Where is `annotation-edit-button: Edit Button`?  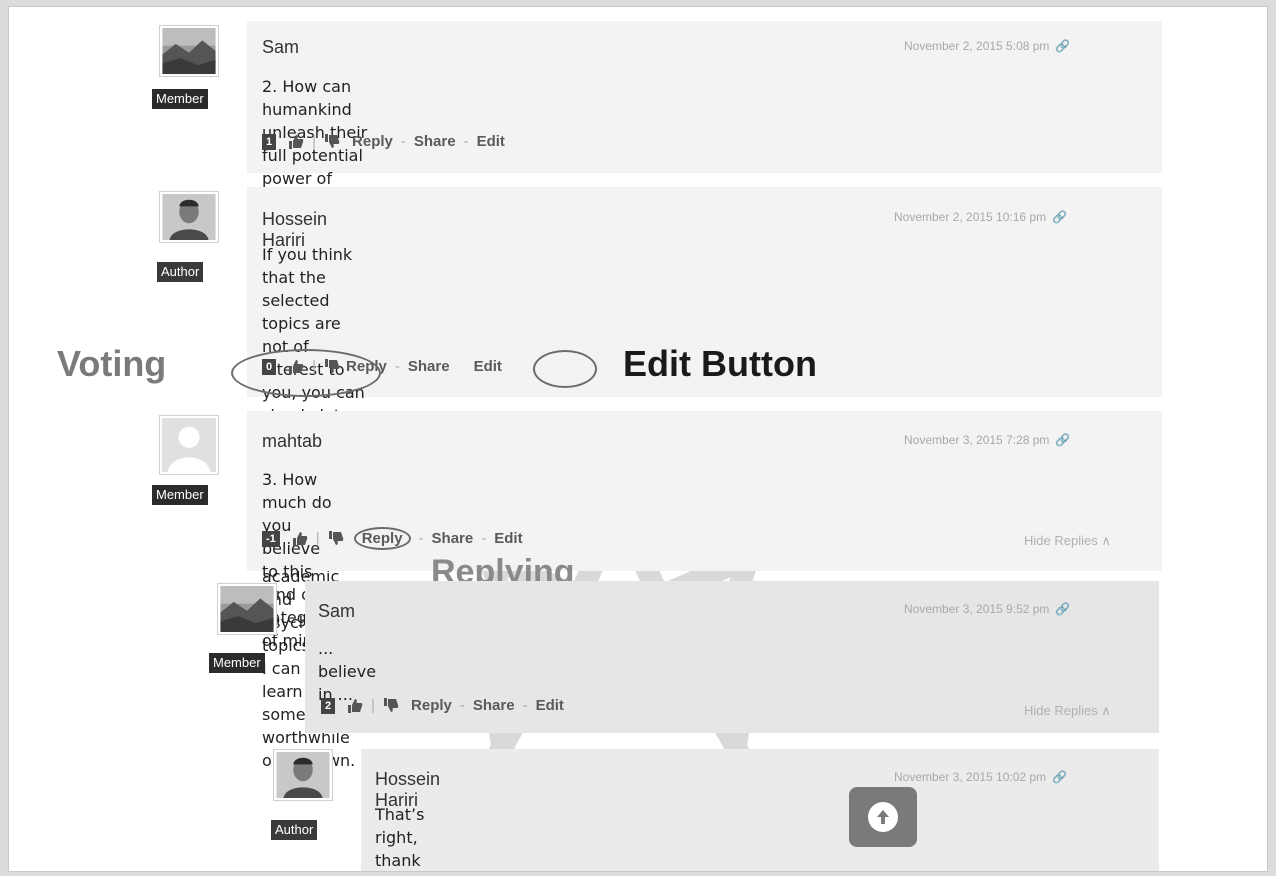
annotation-edit-button: Edit Button is located at coordinates (720, 363).